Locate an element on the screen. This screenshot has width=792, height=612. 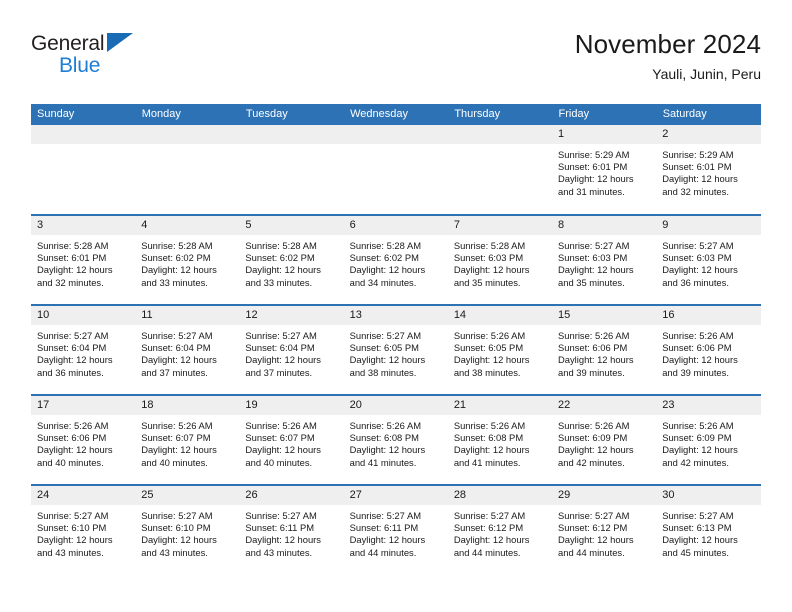
title-block: November 2024 Yauli, Junin, Peru is located at coordinates (668, 56).